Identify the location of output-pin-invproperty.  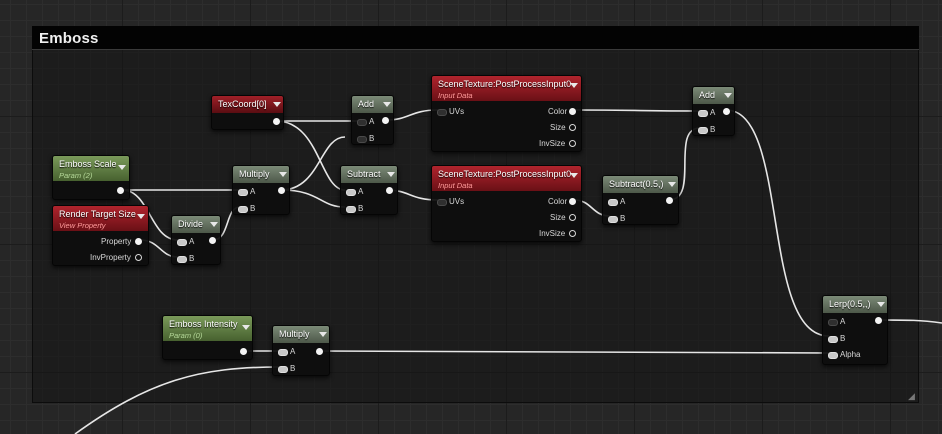
(138, 257).